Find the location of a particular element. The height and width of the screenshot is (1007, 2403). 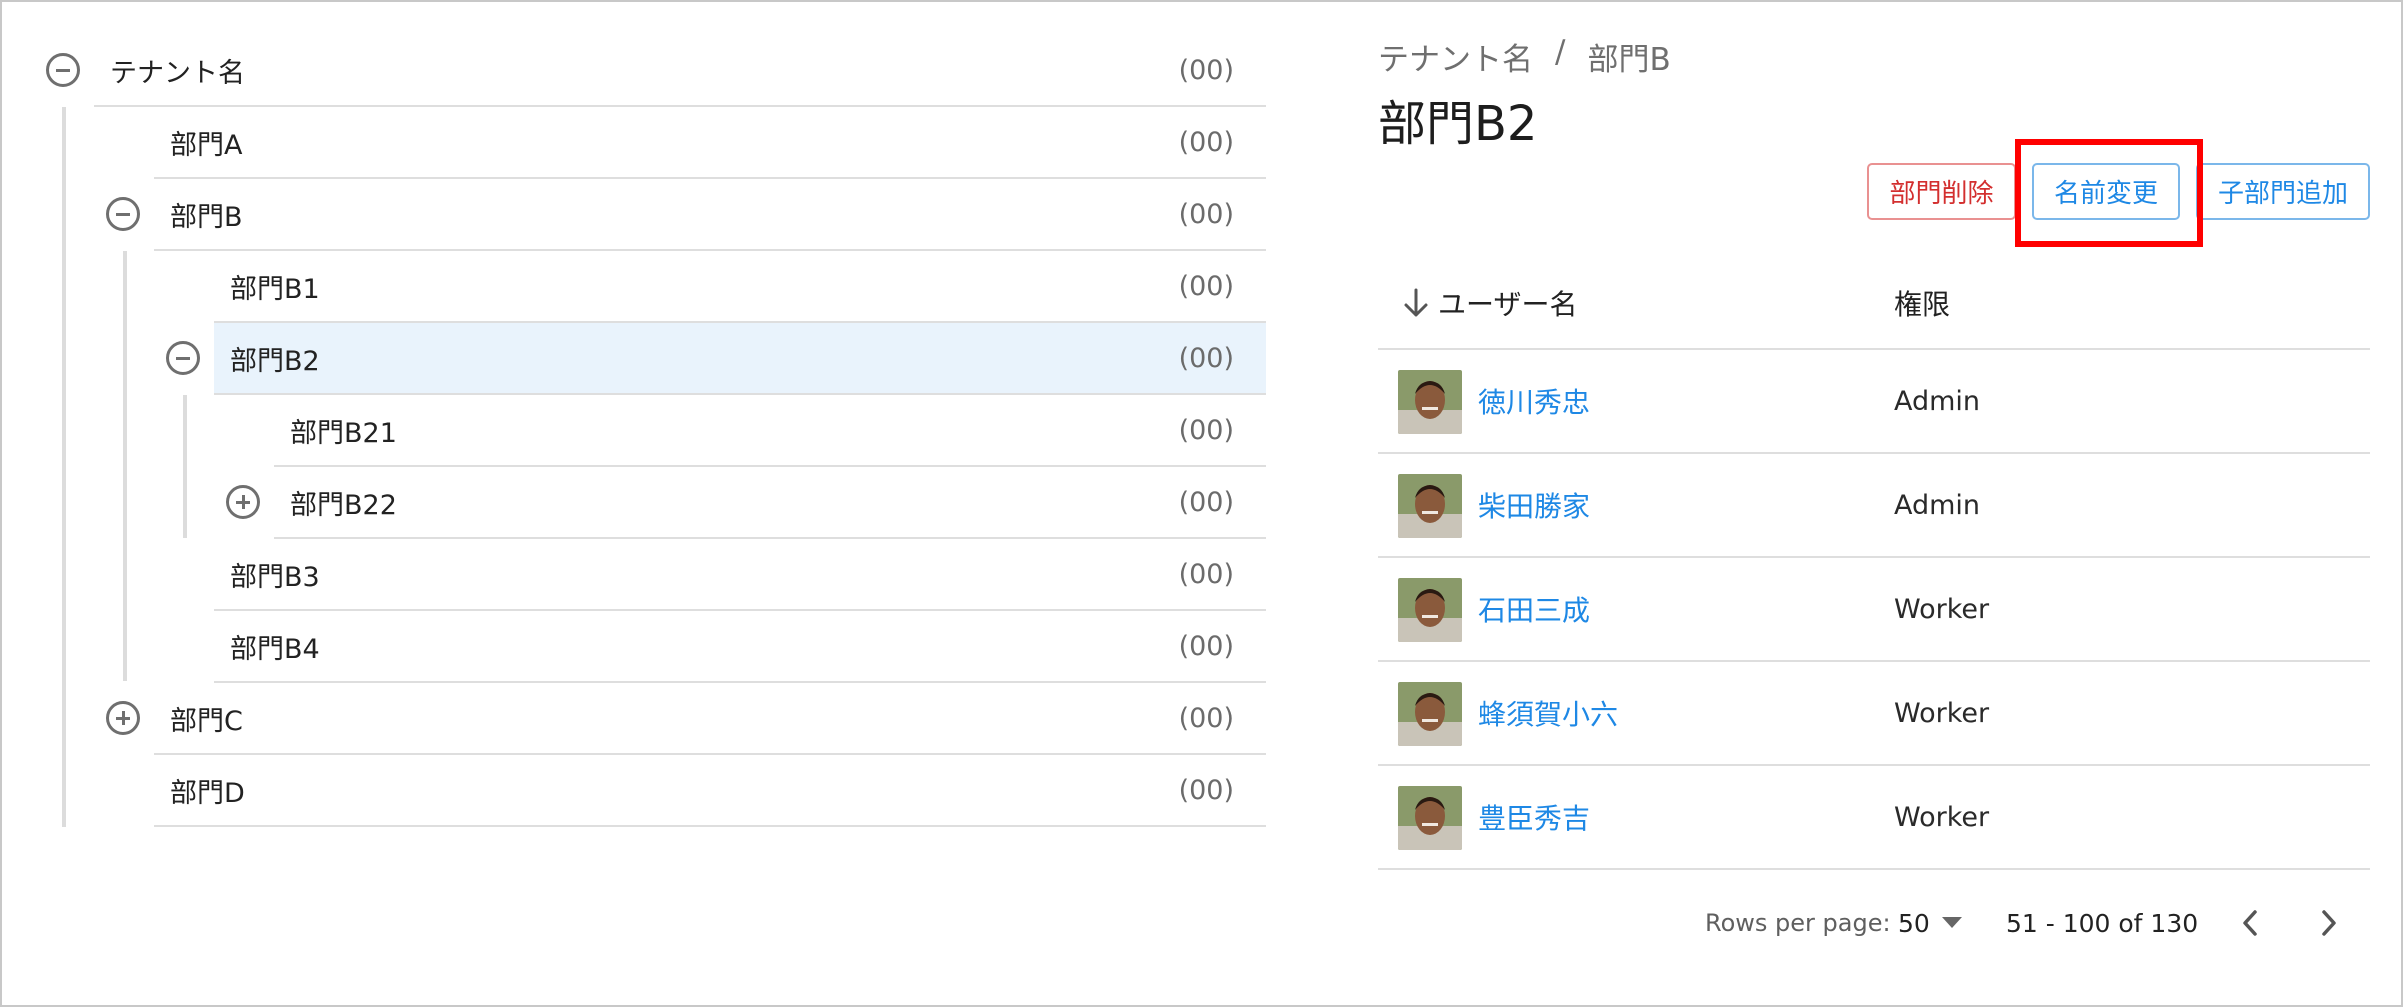

user-name-link: 徳川秀忠 is located at coordinates (1534, 401).